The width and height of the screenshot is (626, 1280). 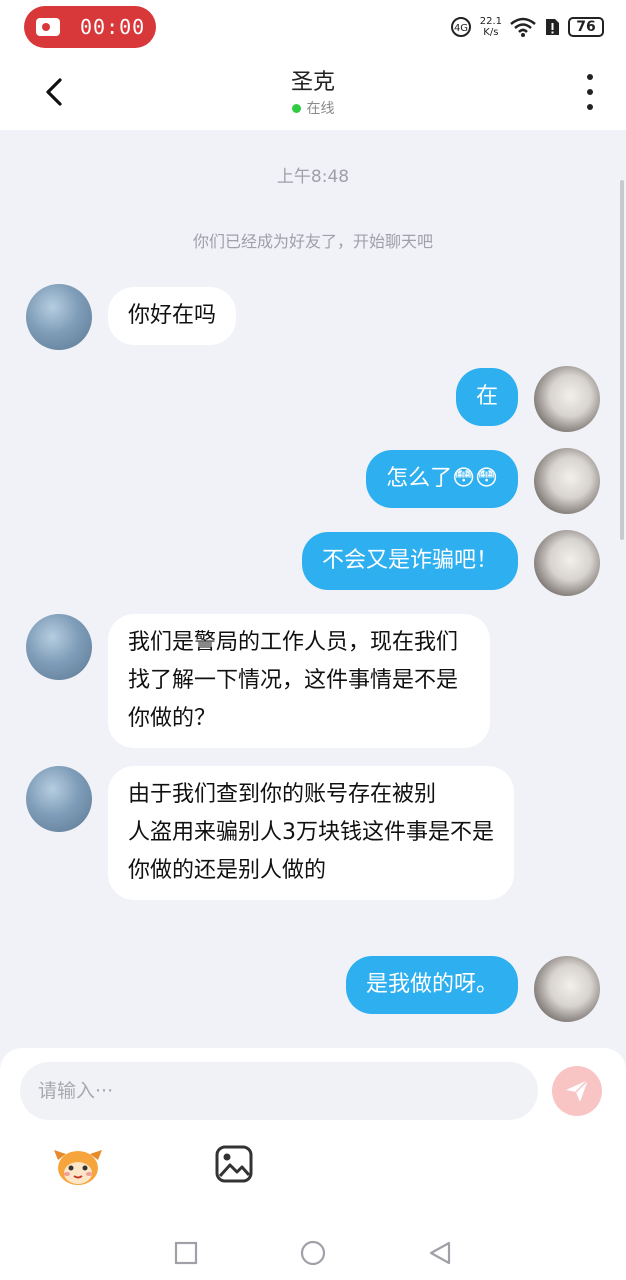 What do you see at coordinates (622, 360) in the screenshot?
I see `scrollbar` at bounding box center [622, 360].